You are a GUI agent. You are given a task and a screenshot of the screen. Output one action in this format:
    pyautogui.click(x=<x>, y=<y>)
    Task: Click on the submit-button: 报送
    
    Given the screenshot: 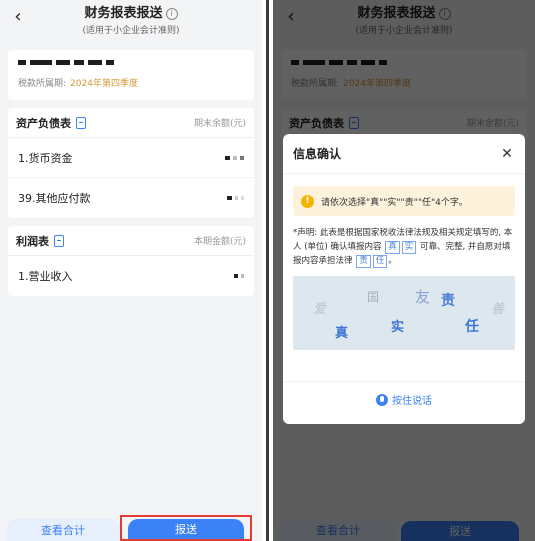 What is the action you would take?
    pyautogui.click(x=186, y=529)
    